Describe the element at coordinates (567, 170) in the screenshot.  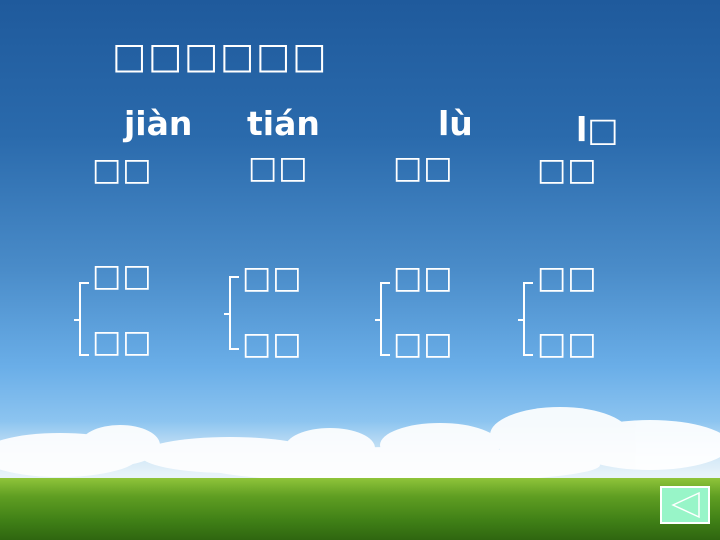
I see `word-4: □□` at that location.